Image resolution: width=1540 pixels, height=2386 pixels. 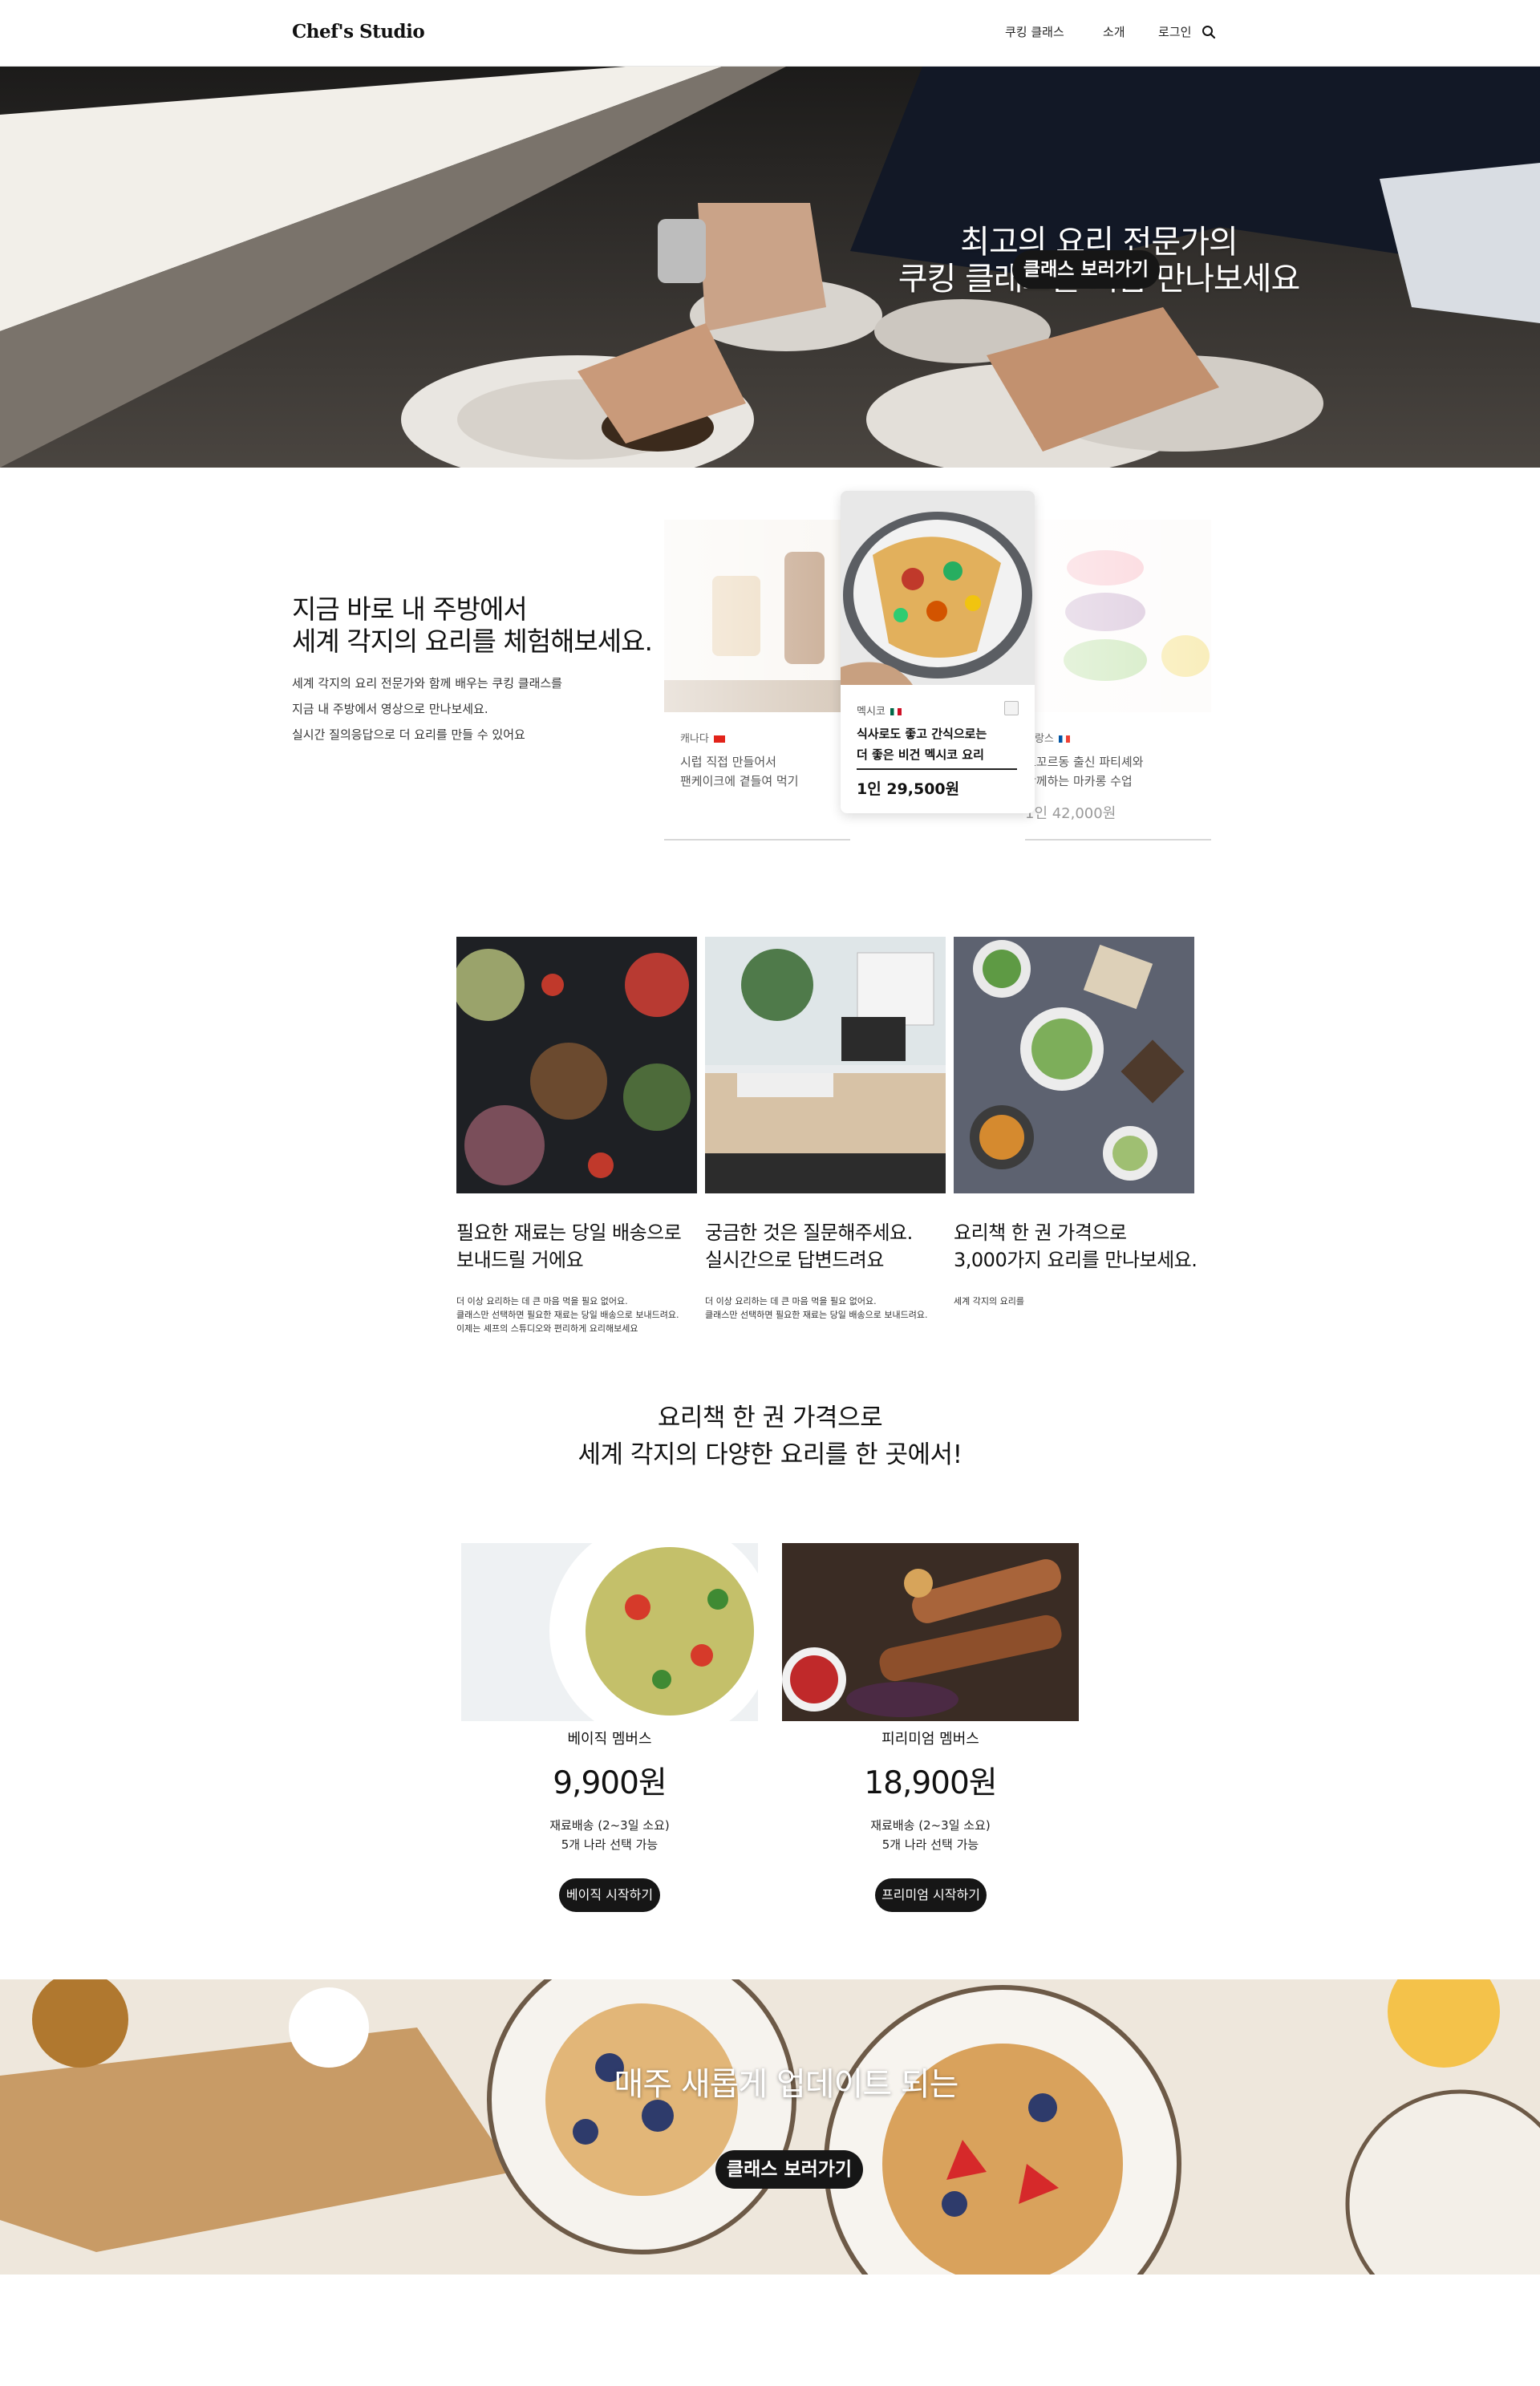 What do you see at coordinates (1040, 1232) in the screenshot?
I see `feature-title-line1: 요리책 한 권 가격으로` at bounding box center [1040, 1232].